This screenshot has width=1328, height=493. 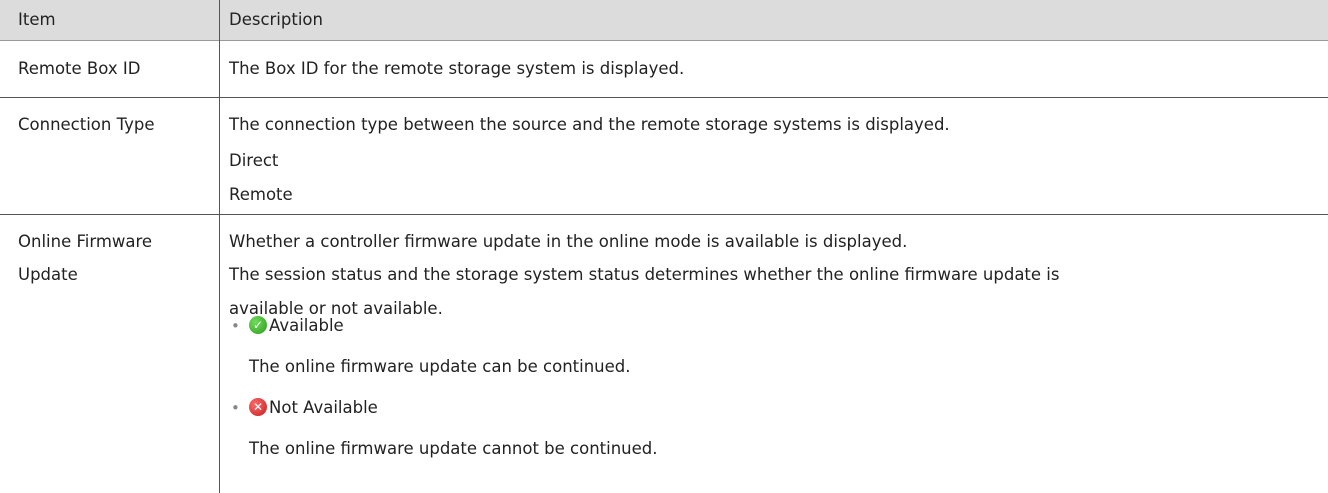 I want to click on row-remote-box-id-item: Remote Box ID, so click(x=79, y=68).